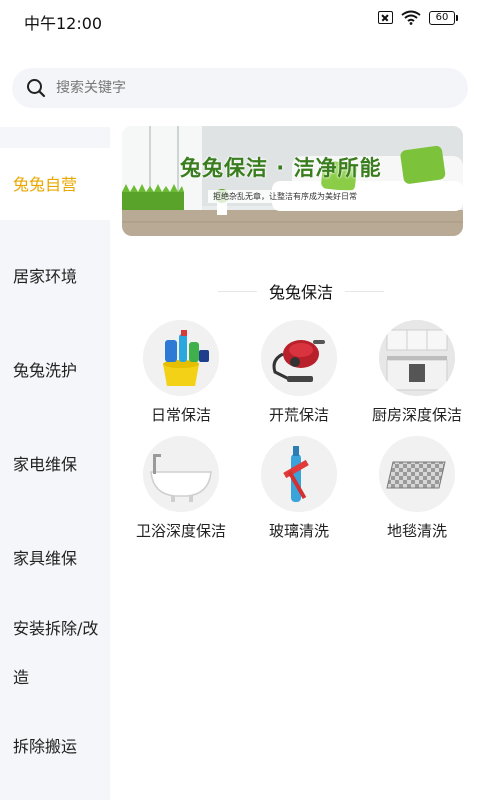 This screenshot has width=480, height=800. I want to click on sidebar-item-tutu-self-run: 兔兔自营, so click(55, 184).